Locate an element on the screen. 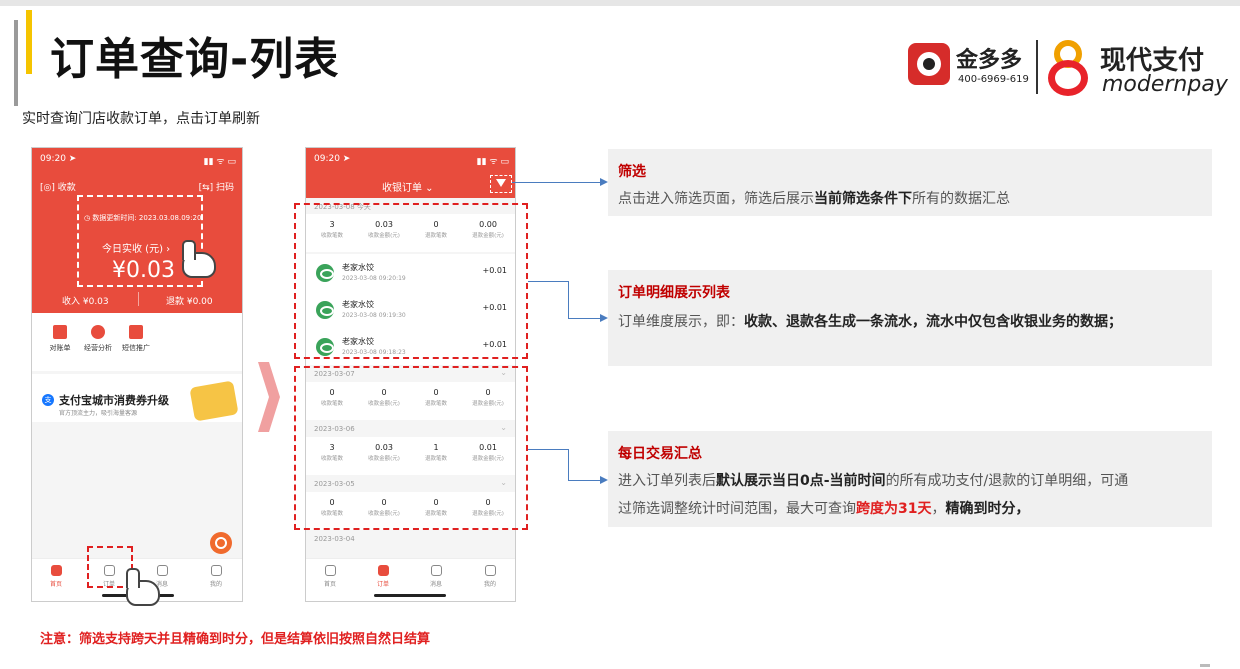 Image resolution: width=1240 pixels, height=669 pixels. highlight-daily-summary is located at coordinates (411, 448).